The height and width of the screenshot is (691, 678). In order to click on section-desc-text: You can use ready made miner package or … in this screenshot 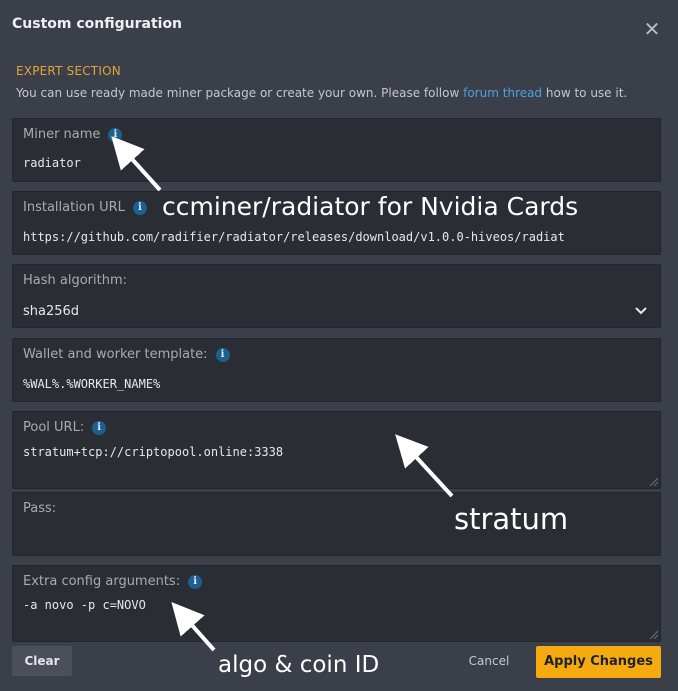, I will do `click(240, 93)`.